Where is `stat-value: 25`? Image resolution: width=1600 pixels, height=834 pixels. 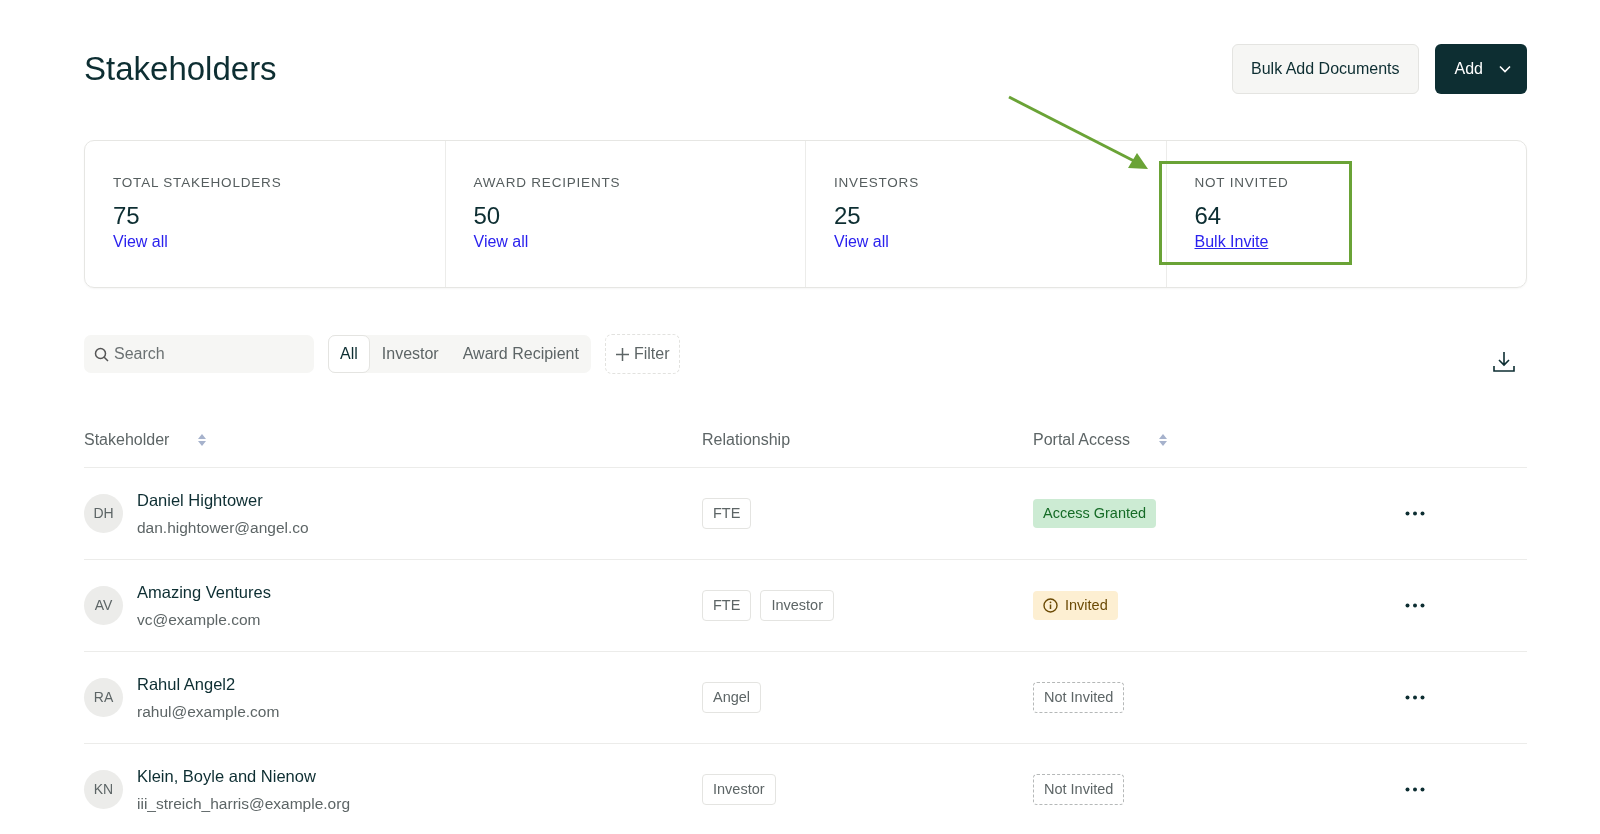 stat-value: 25 is located at coordinates (848, 216).